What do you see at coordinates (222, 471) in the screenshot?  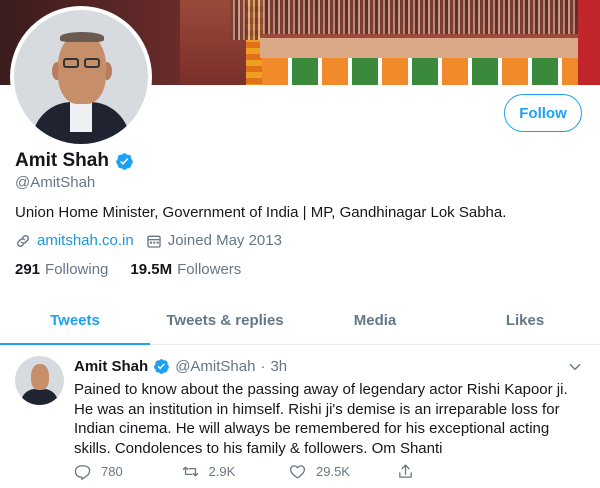 I see `retweet-count: 2.9K` at bounding box center [222, 471].